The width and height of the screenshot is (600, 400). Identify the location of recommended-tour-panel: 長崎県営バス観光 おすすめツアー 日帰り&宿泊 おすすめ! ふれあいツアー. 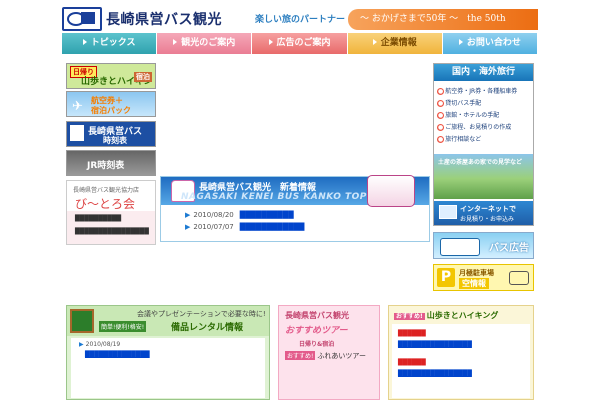
(329, 352).